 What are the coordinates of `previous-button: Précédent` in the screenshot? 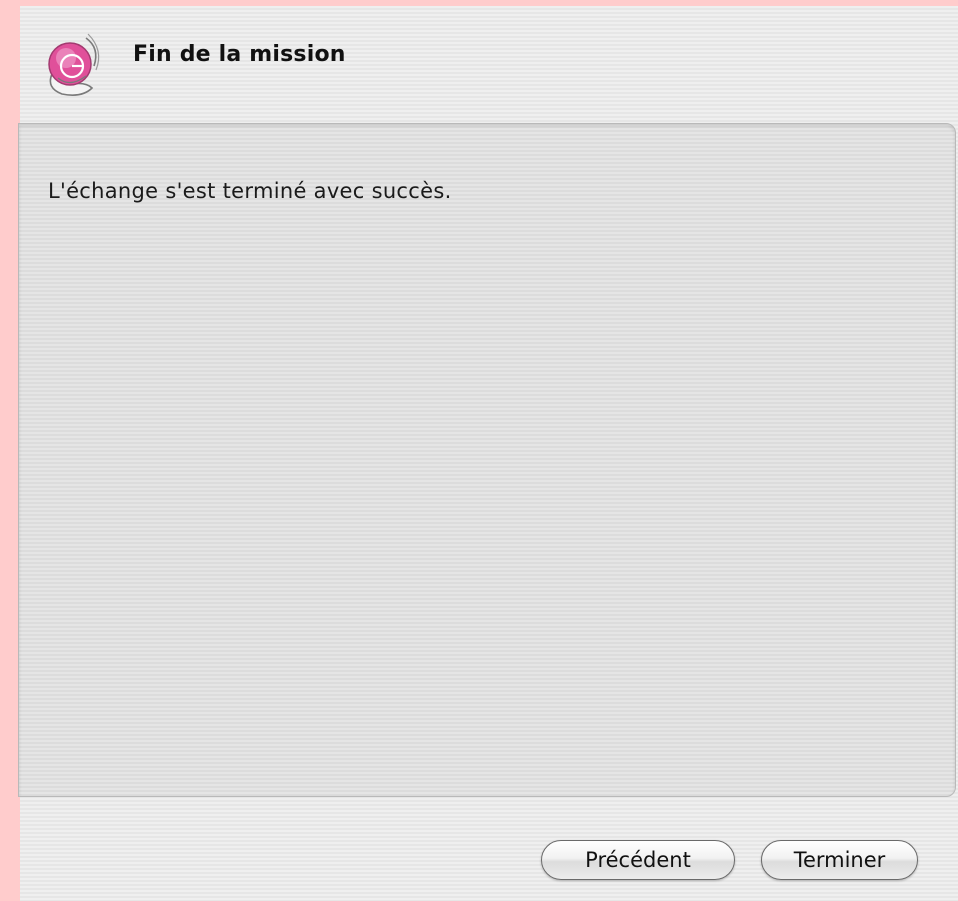 It's located at (638, 860).